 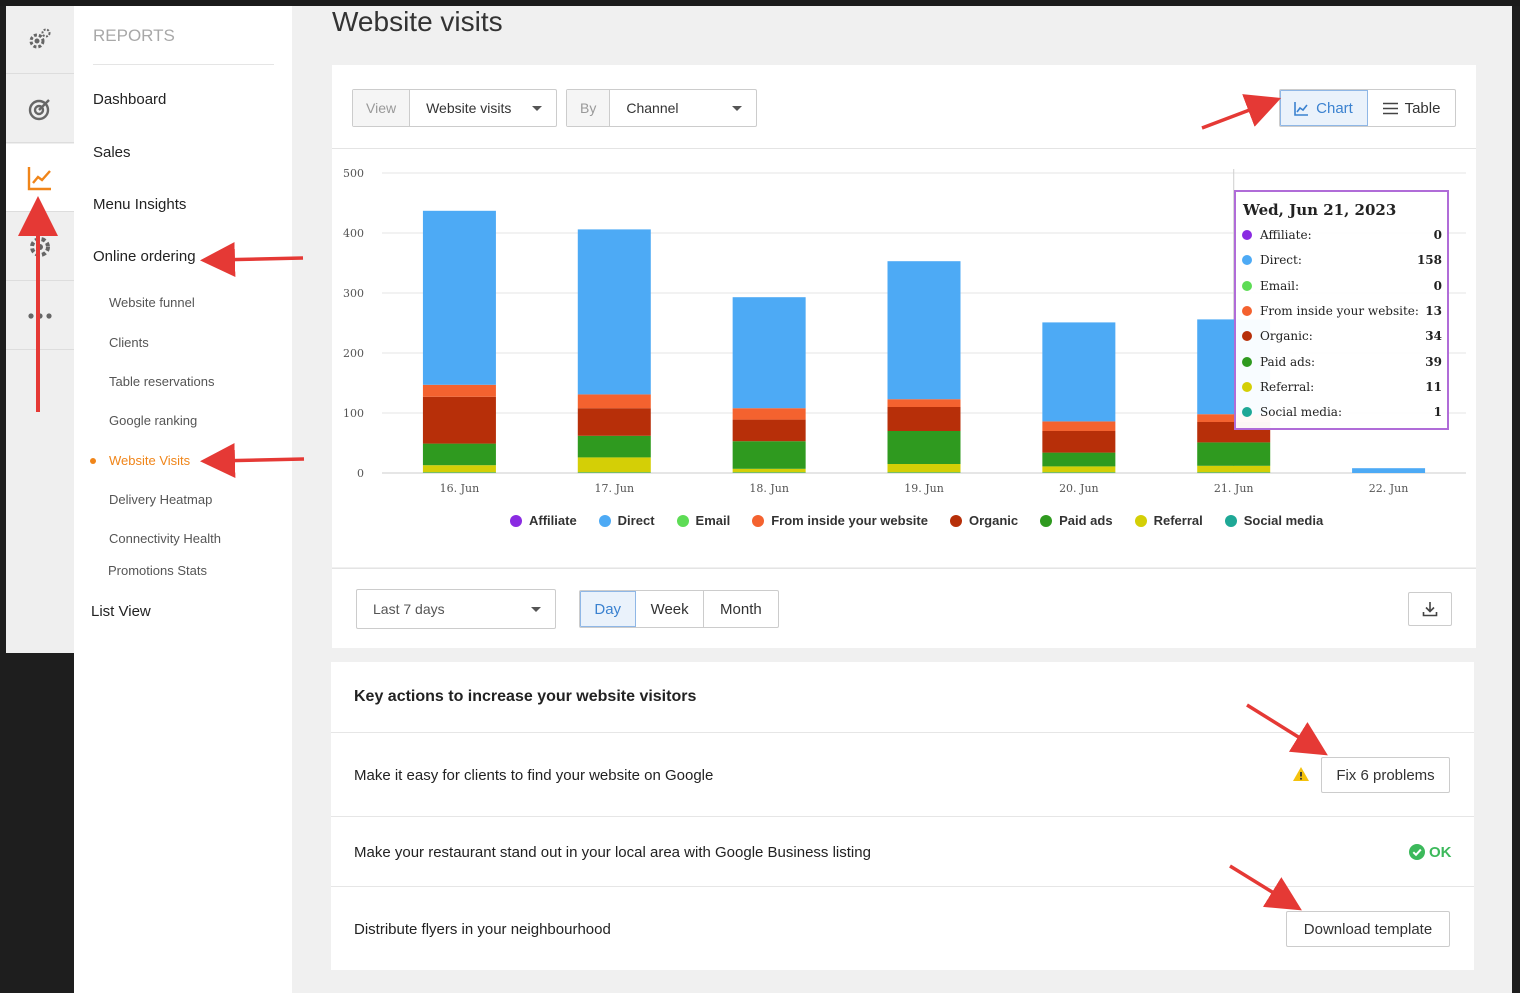 I want to click on legend-item: Direct, so click(x=626, y=520).